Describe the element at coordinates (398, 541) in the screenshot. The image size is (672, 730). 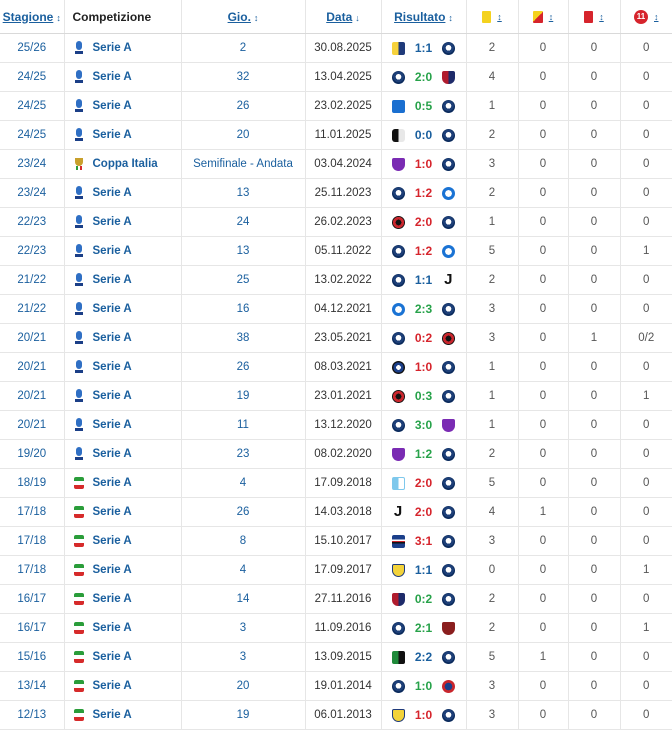
I see `sampdoria-crest-icon` at that location.